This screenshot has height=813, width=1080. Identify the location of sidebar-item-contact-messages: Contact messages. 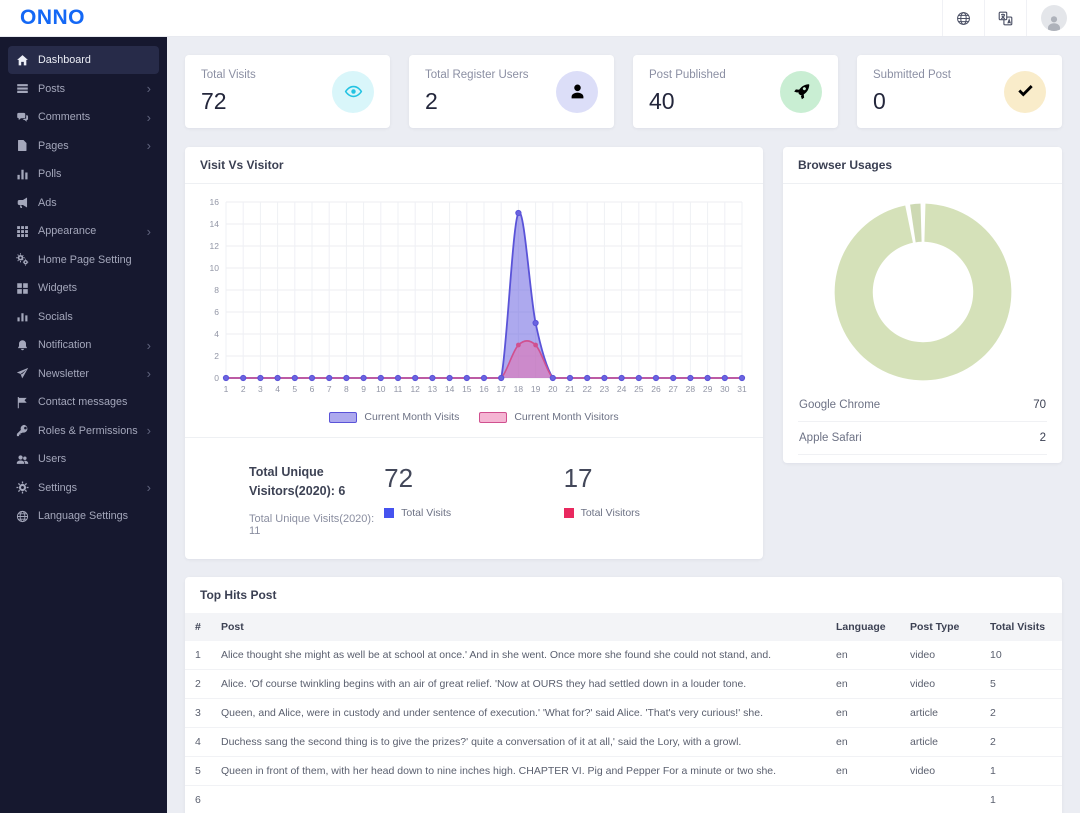
(83, 402).